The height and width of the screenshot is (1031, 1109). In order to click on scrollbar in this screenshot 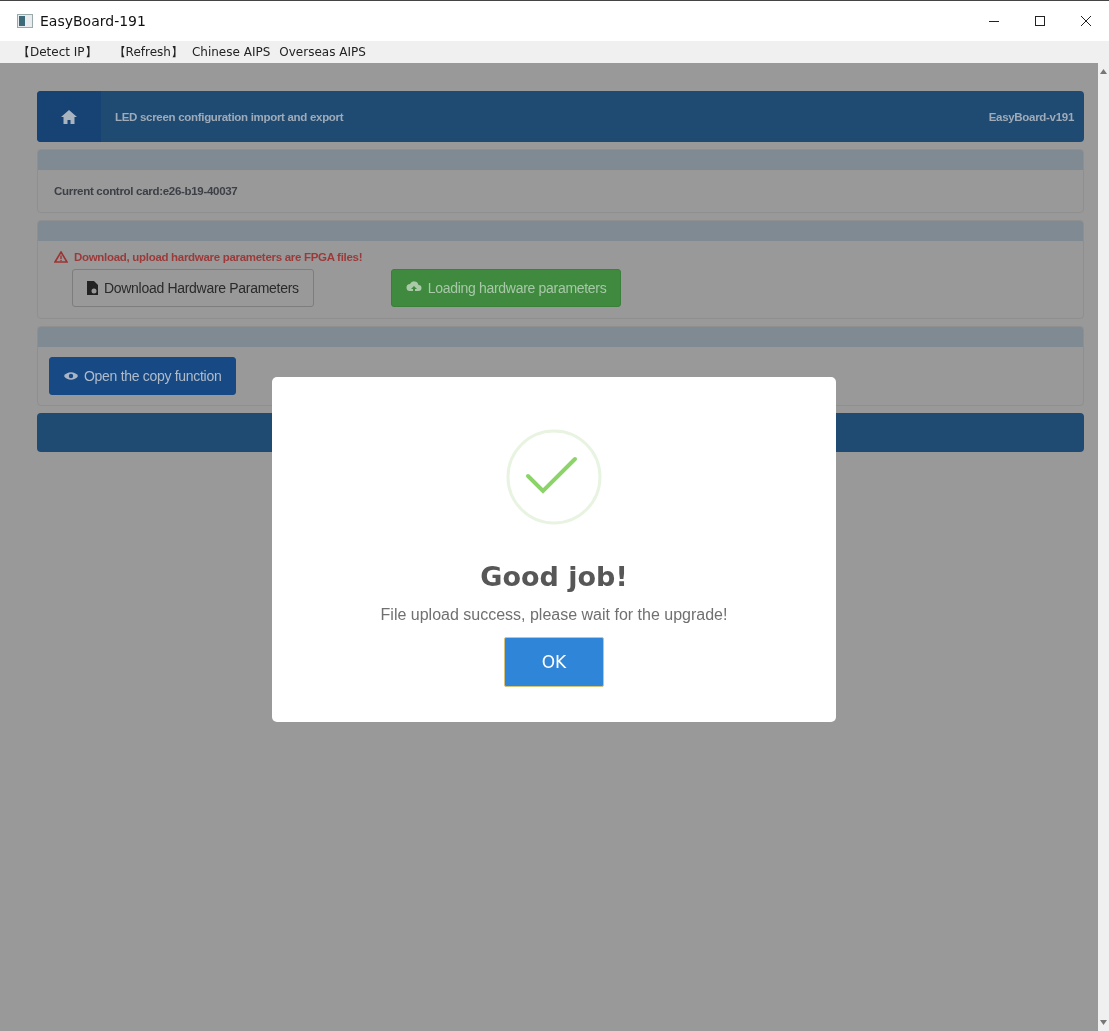, I will do `click(1103, 547)`.